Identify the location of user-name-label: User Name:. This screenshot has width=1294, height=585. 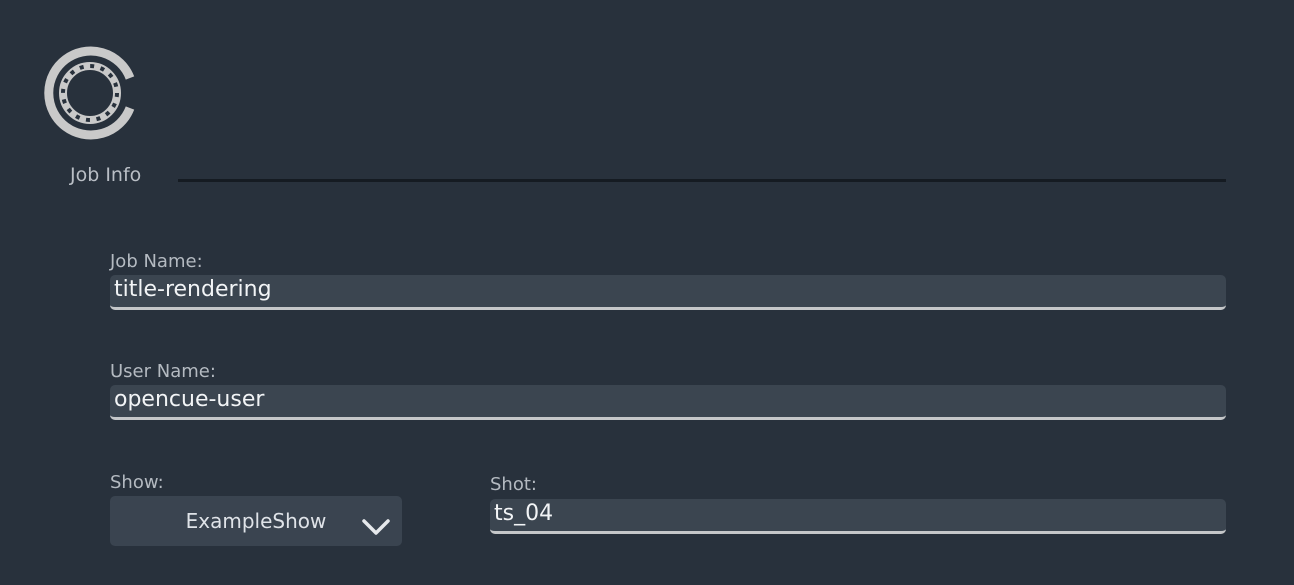
(163, 371).